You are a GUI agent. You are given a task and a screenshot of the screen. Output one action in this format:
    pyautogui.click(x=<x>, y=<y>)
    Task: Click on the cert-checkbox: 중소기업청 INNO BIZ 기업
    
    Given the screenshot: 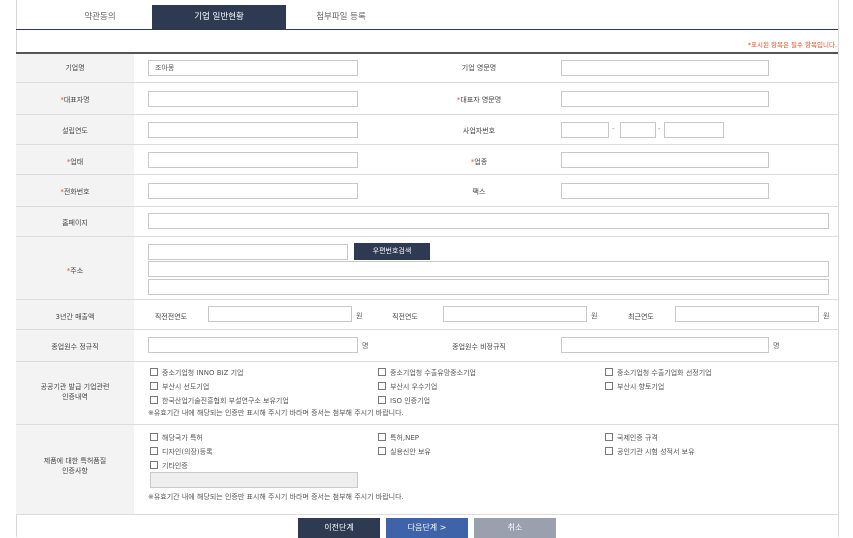 What is the action you would take?
    pyautogui.click(x=196, y=373)
    